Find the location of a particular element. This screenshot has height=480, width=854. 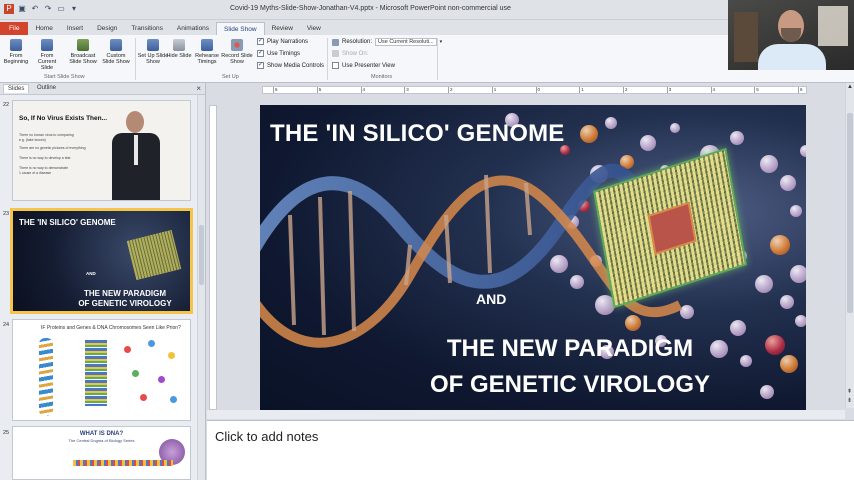

thumb-subtitle: THE NEW PARADIGM OF GENETIC VIROLOGY is located at coordinates (125, 298).